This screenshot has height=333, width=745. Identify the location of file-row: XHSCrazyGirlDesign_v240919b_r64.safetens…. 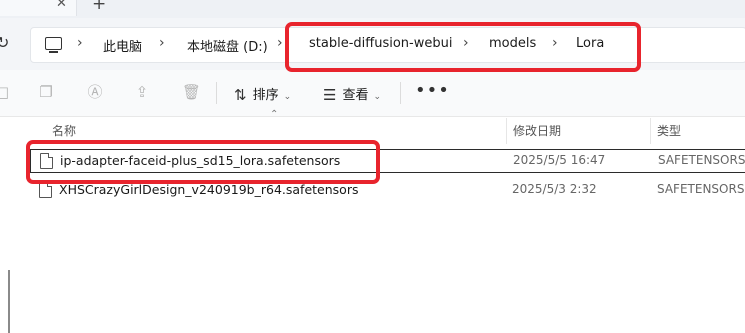
(387, 190).